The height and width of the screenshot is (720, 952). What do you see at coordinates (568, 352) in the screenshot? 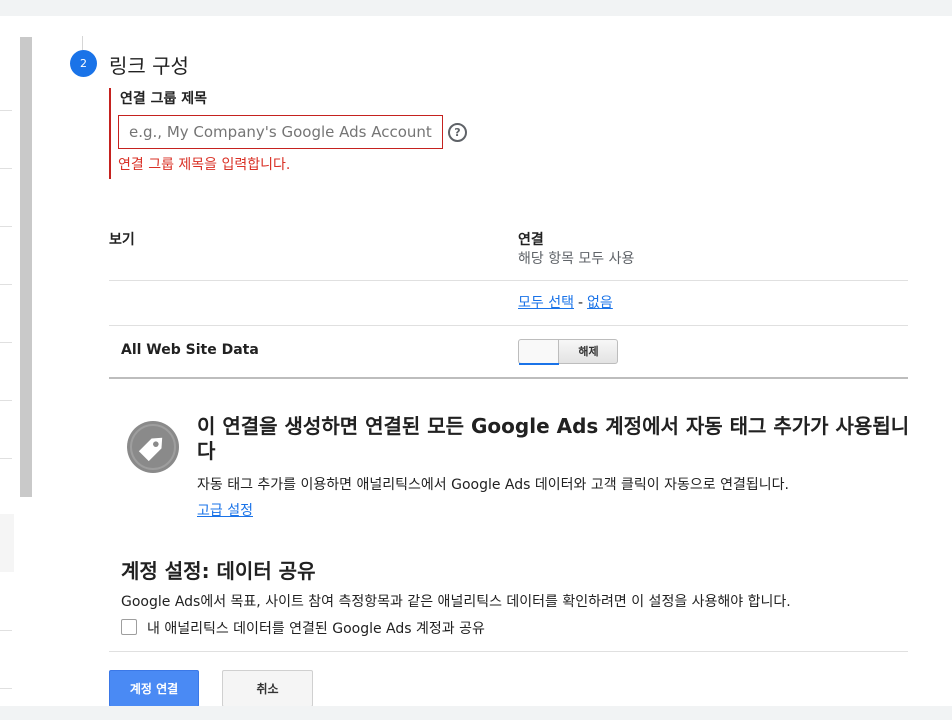
I see `view-link-toggle: 해제` at bounding box center [568, 352].